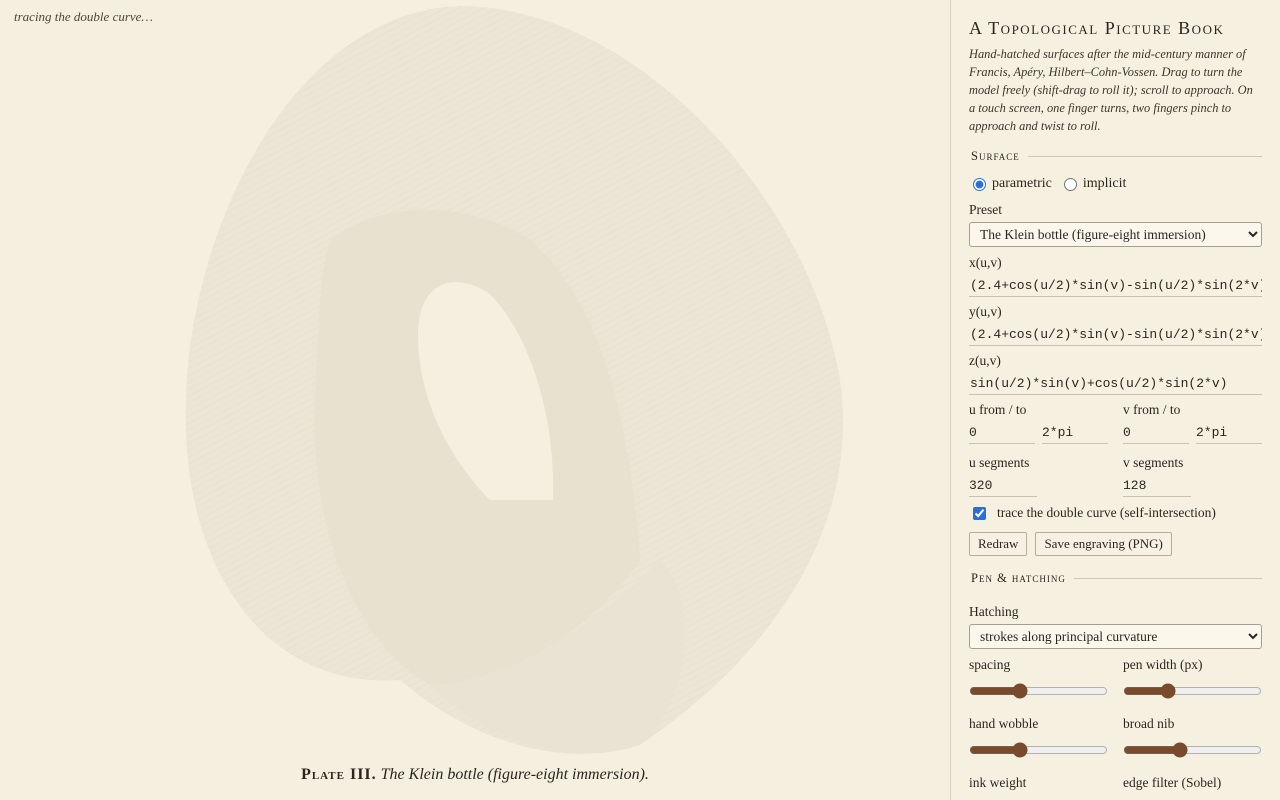 This screenshot has height=800, width=1280. Describe the element at coordinates (999, 462) in the screenshot. I see `u-segments-label: u segments` at that location.